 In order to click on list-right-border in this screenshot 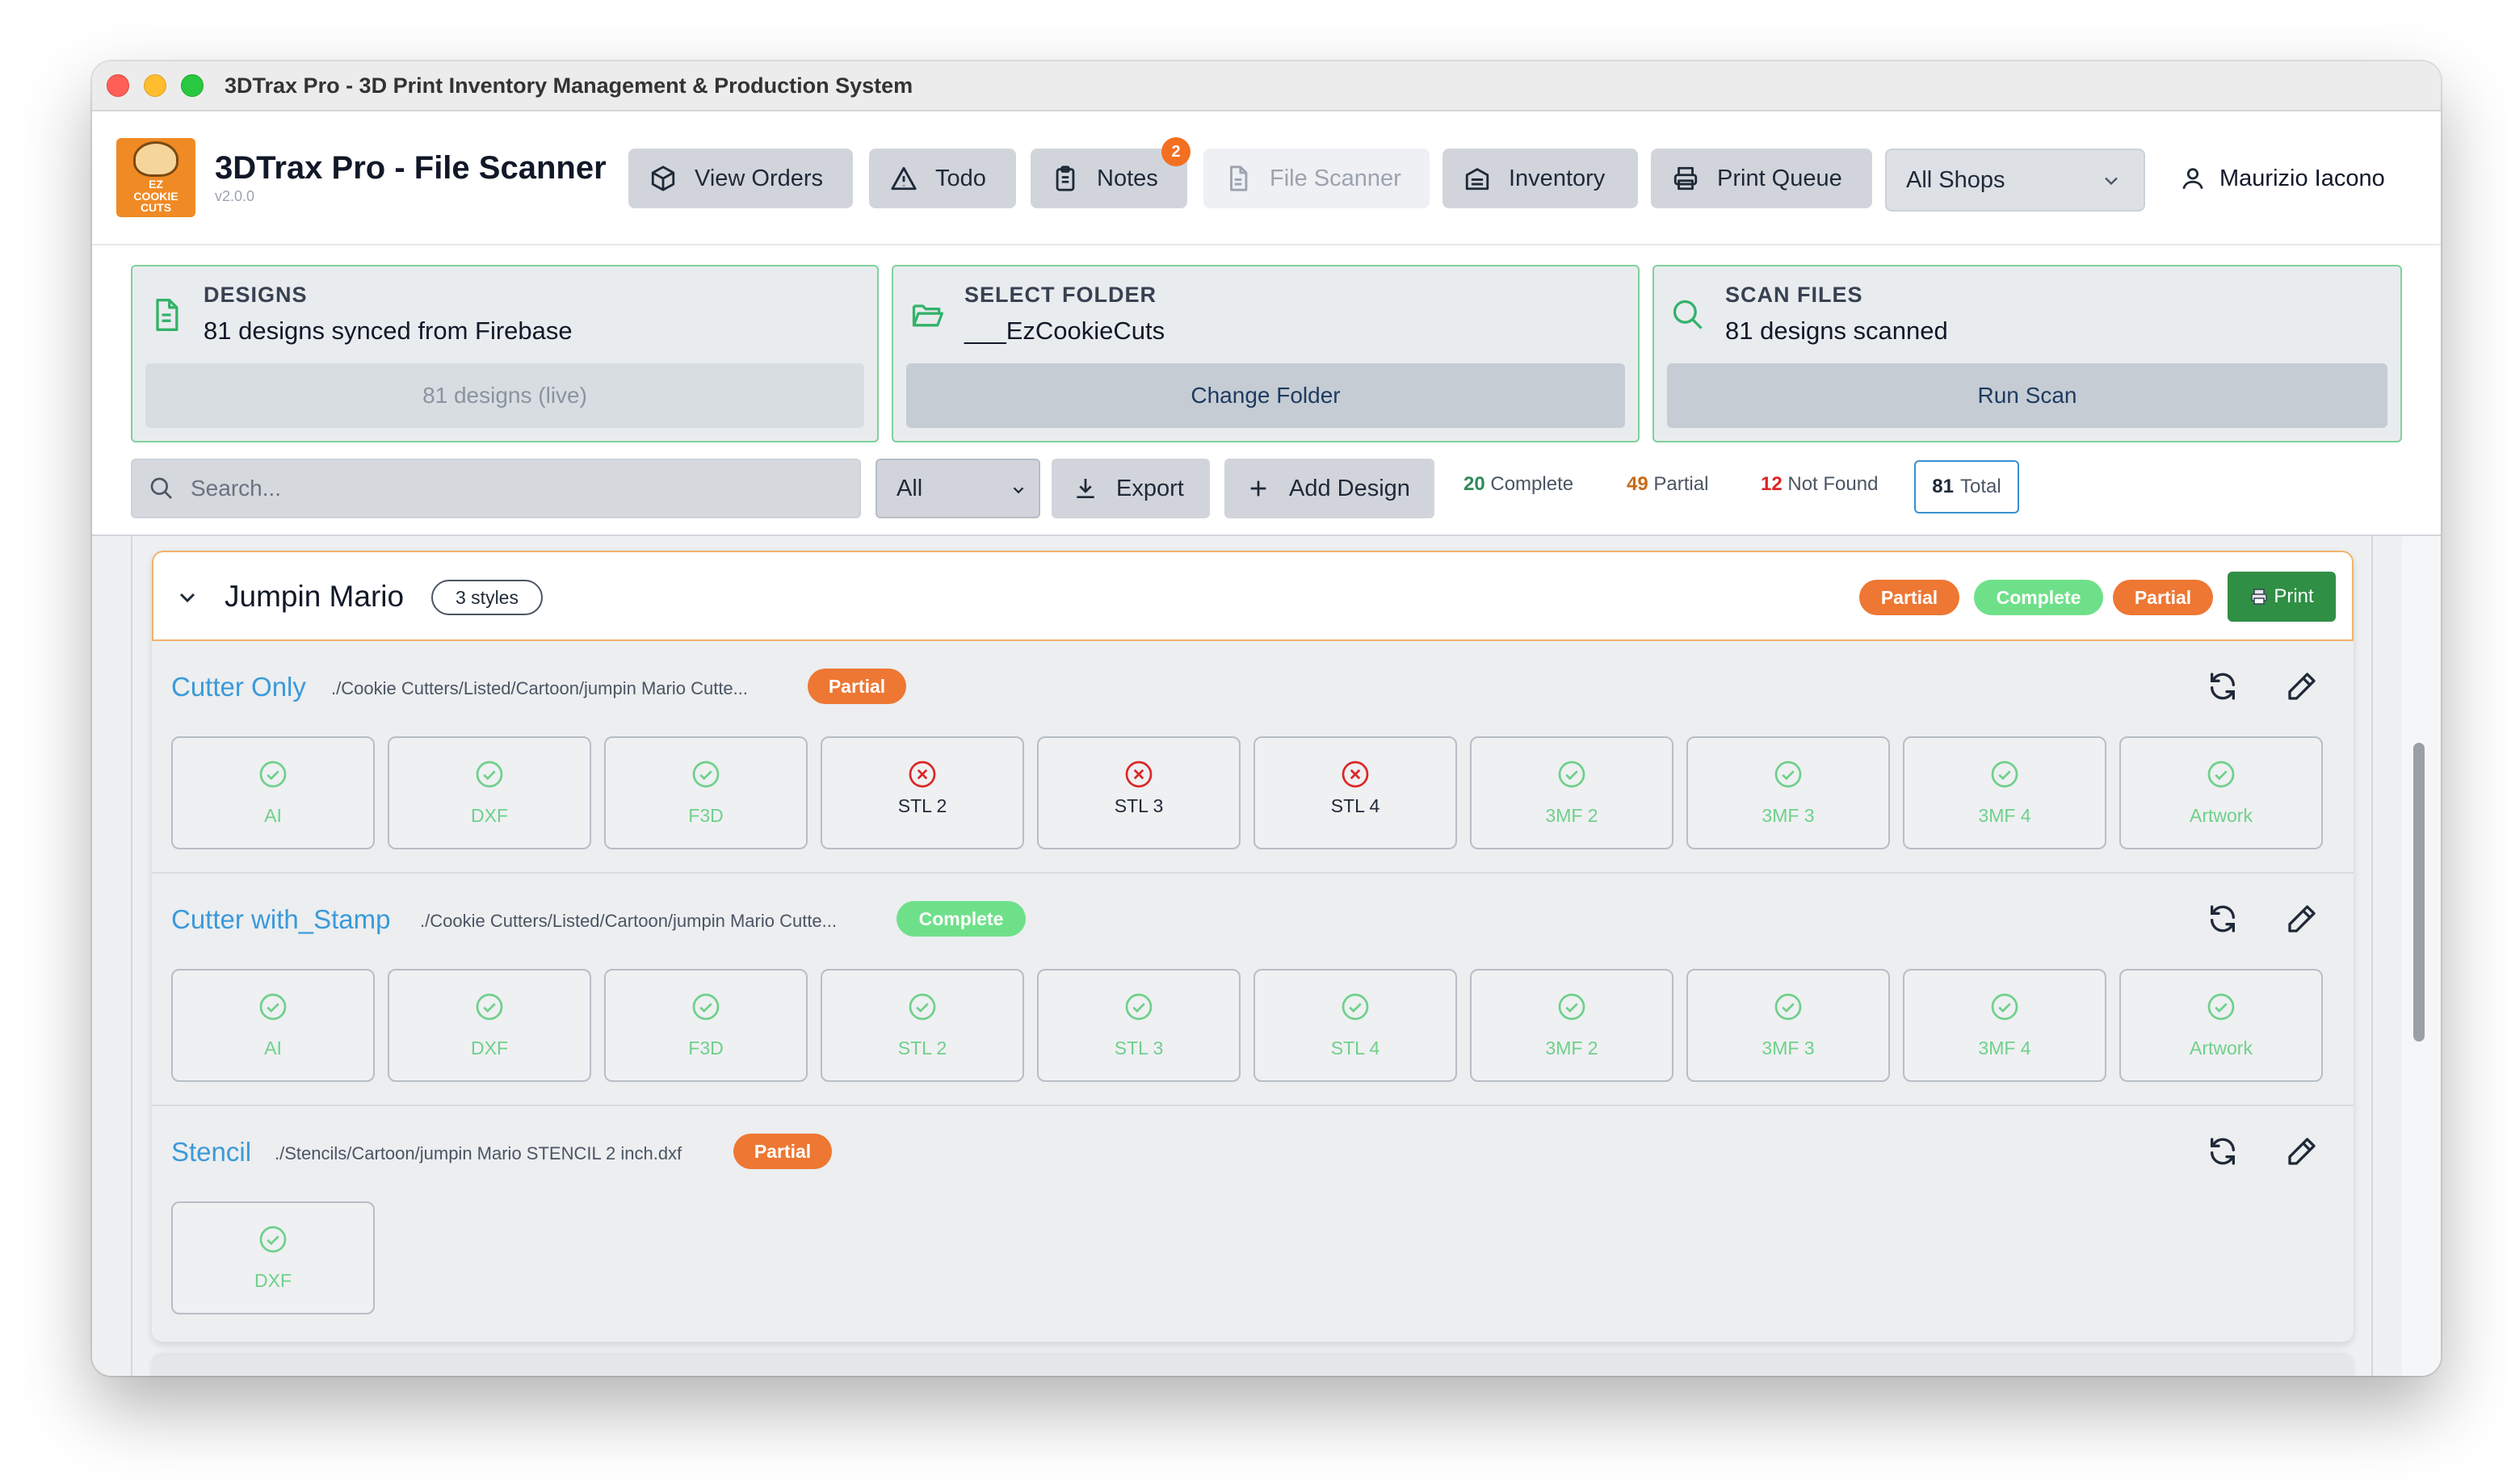, I will do `click(2372, 956)`.